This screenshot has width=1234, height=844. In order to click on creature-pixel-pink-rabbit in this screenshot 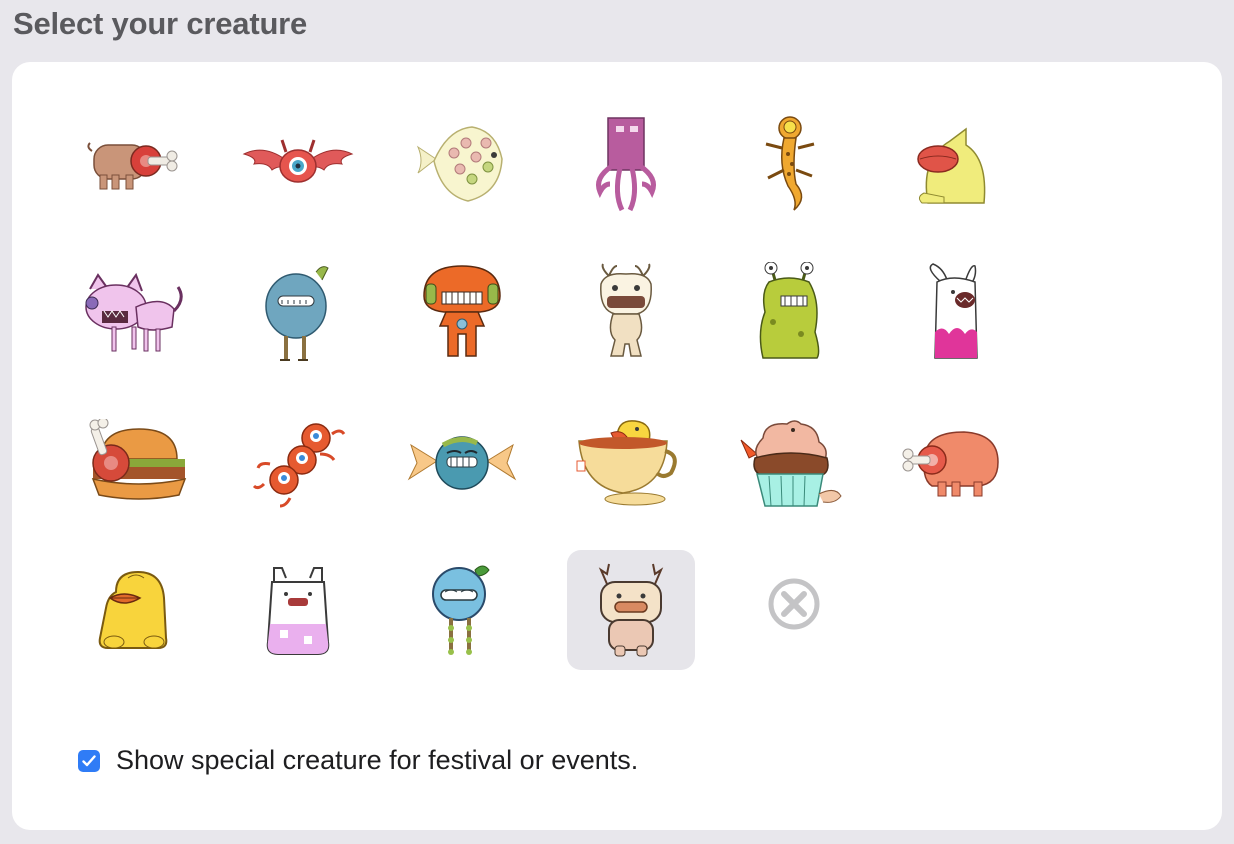, I will do `click(298, 610)`.